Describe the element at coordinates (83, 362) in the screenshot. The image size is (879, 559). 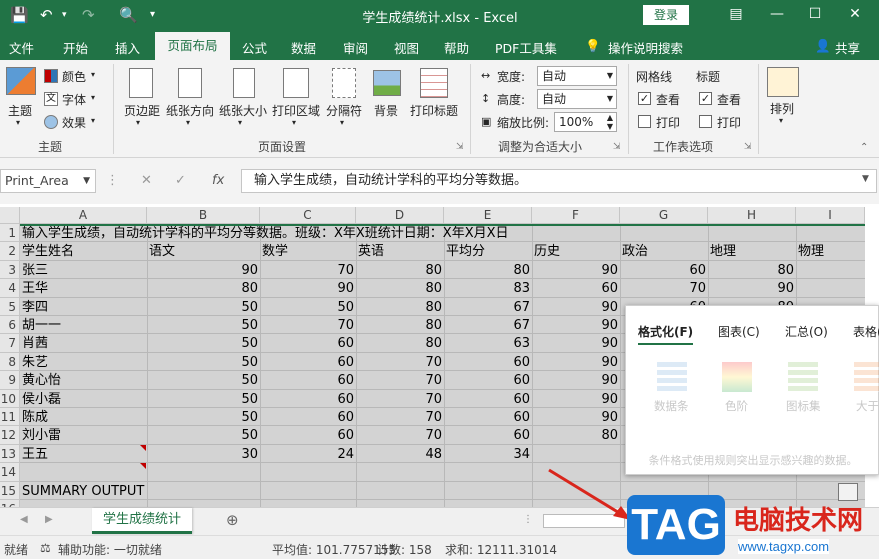
I see `text-cell: 朱艺` at that location.